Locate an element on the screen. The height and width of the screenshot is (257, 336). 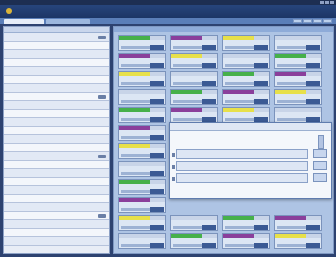
app-header is located at coordinates (168, 11).